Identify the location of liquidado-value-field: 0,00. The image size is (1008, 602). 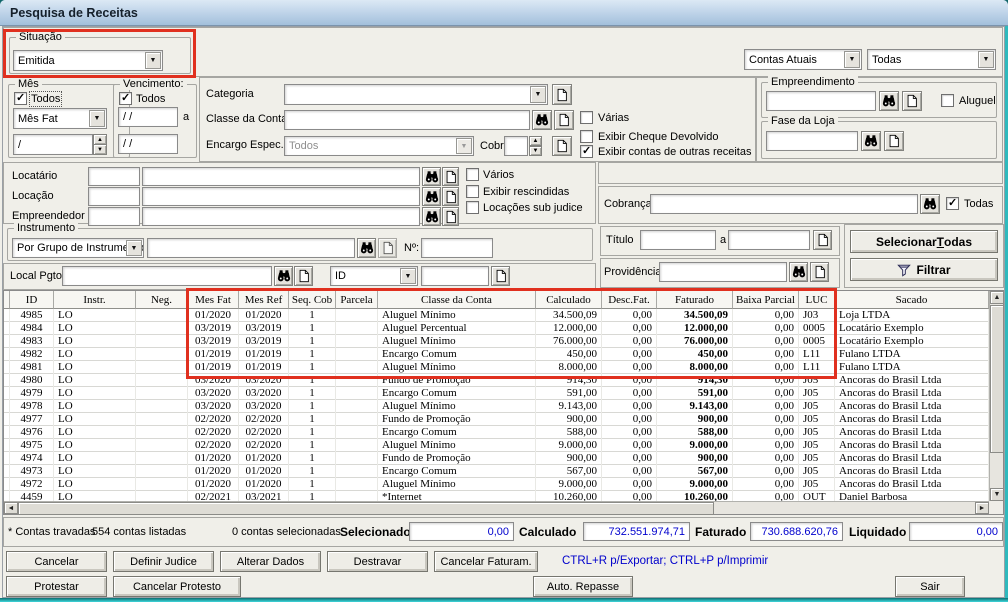
(956, 531).